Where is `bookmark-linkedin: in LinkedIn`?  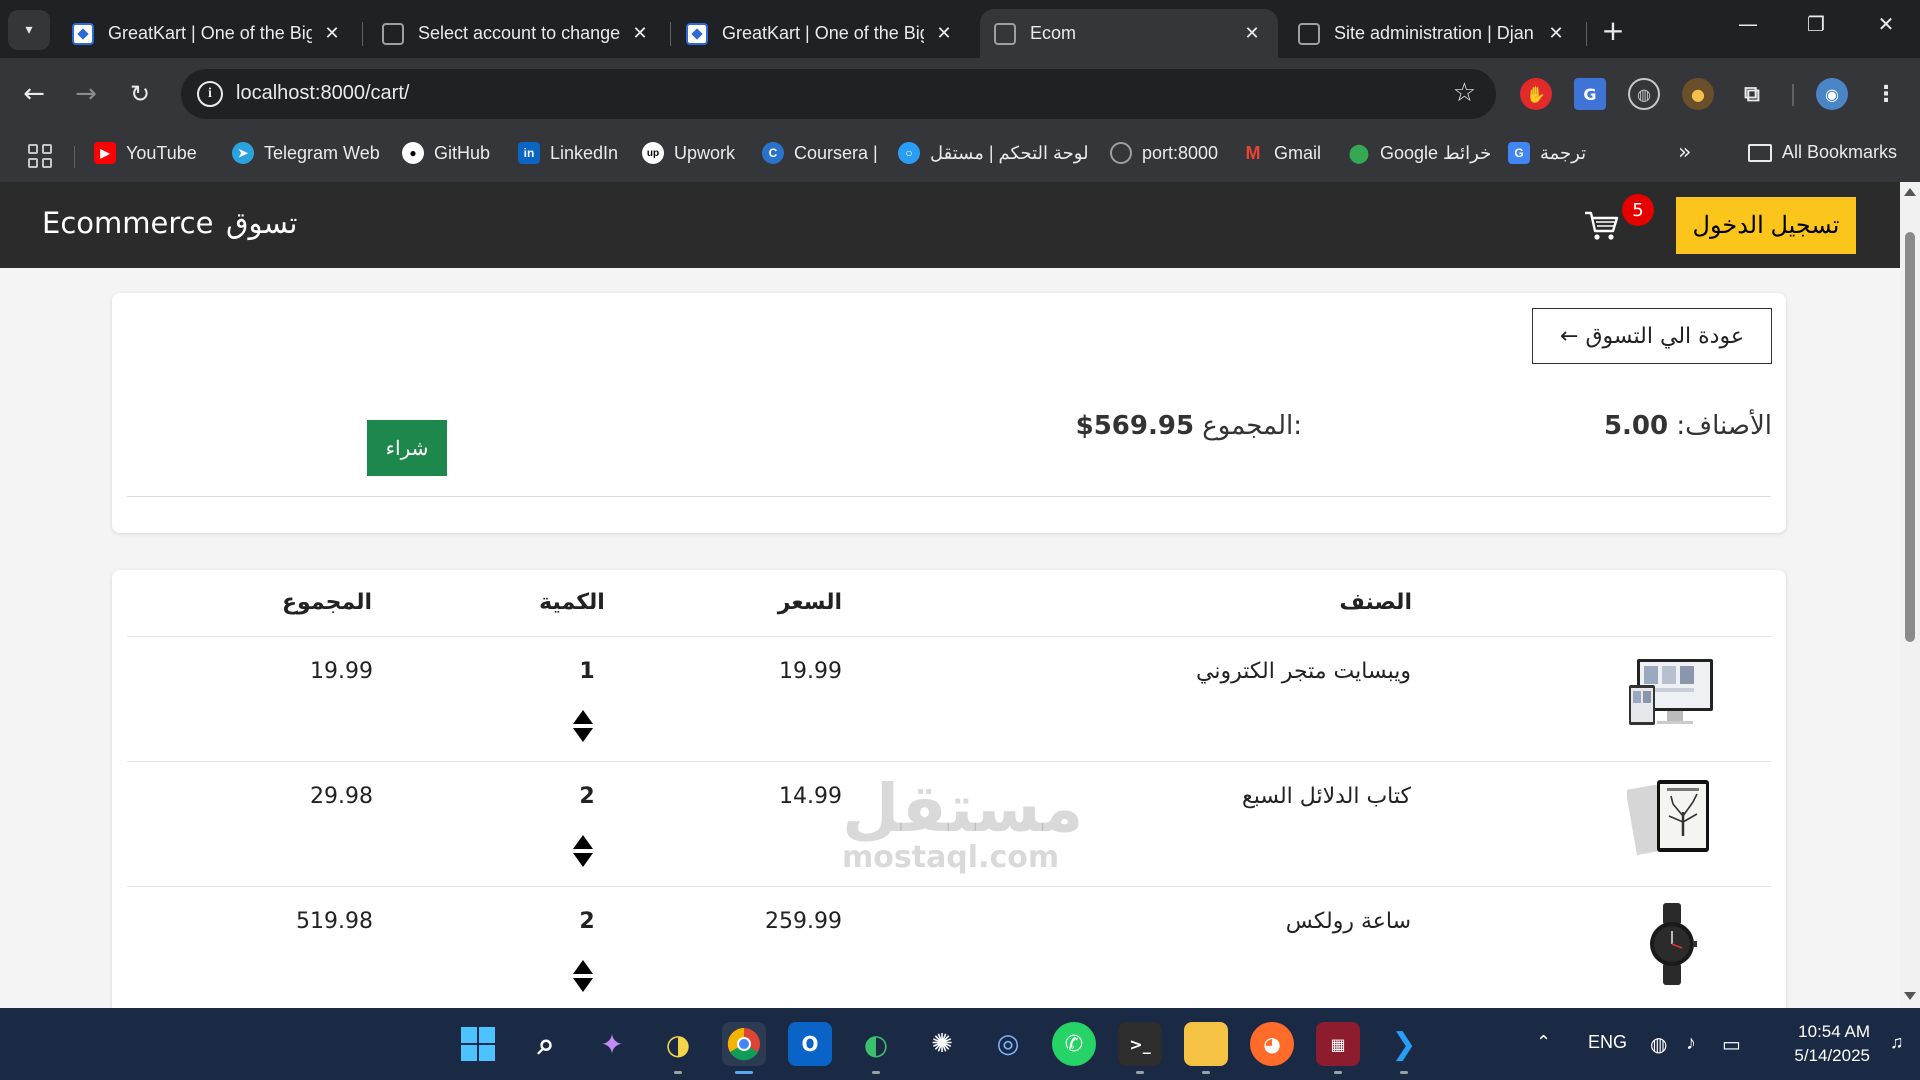 bookmark-linkedin: in LinkedIn is located at coordinates (568, 153).